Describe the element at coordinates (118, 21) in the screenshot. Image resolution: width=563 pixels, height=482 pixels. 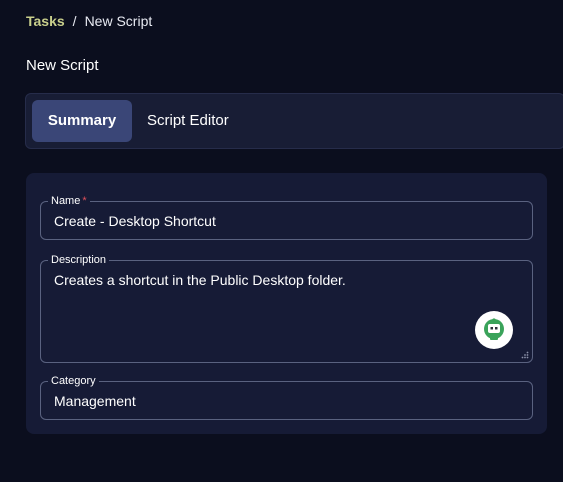
I see `breadcrumb-current: New Script` at that location.